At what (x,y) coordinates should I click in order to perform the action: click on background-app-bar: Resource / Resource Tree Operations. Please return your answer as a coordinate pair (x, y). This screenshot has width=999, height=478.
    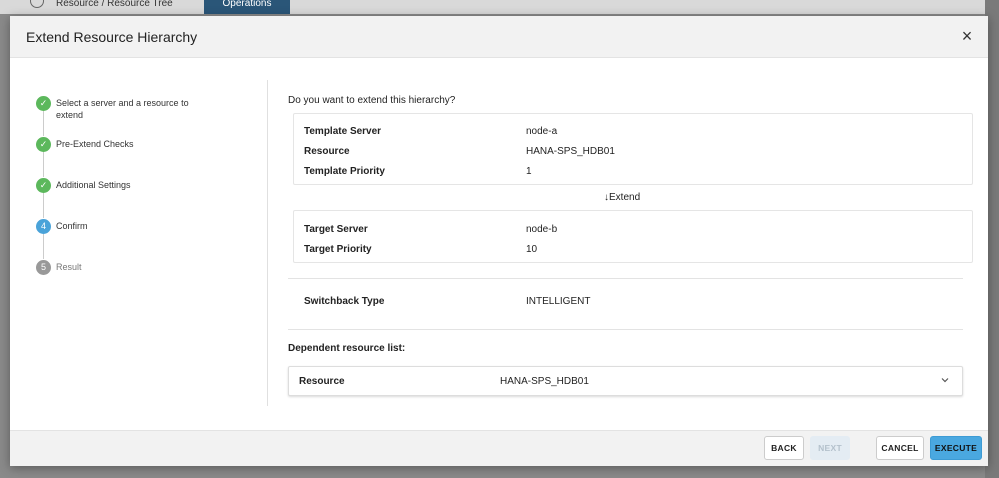
    Looking at the image, I should click on (499, 7).